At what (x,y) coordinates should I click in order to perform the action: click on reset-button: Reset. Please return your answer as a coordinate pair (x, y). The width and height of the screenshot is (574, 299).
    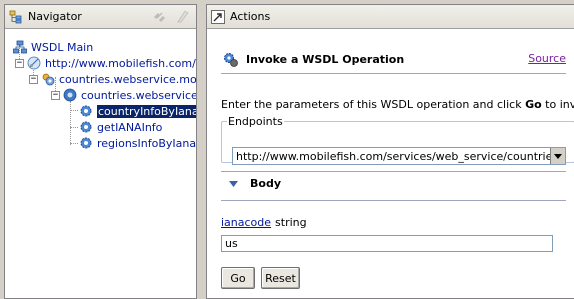
    Looking at the image, I should click on (280, 278).